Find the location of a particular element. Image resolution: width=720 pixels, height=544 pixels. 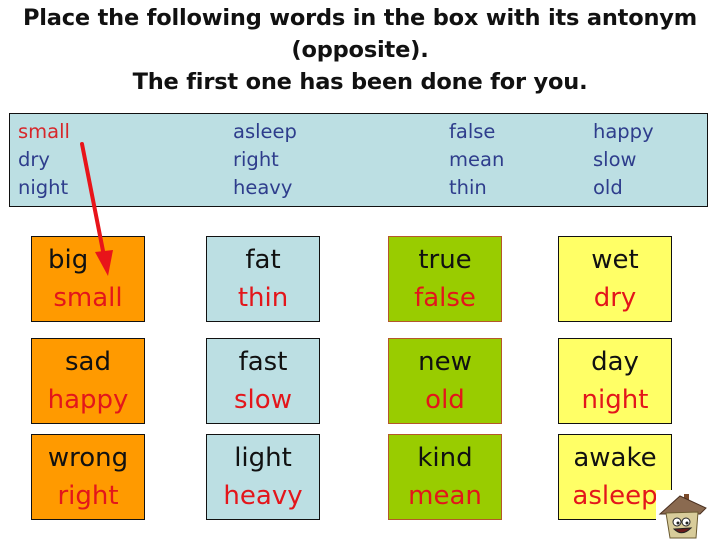

word-bank-word: right is located at coordinates (265, 160).